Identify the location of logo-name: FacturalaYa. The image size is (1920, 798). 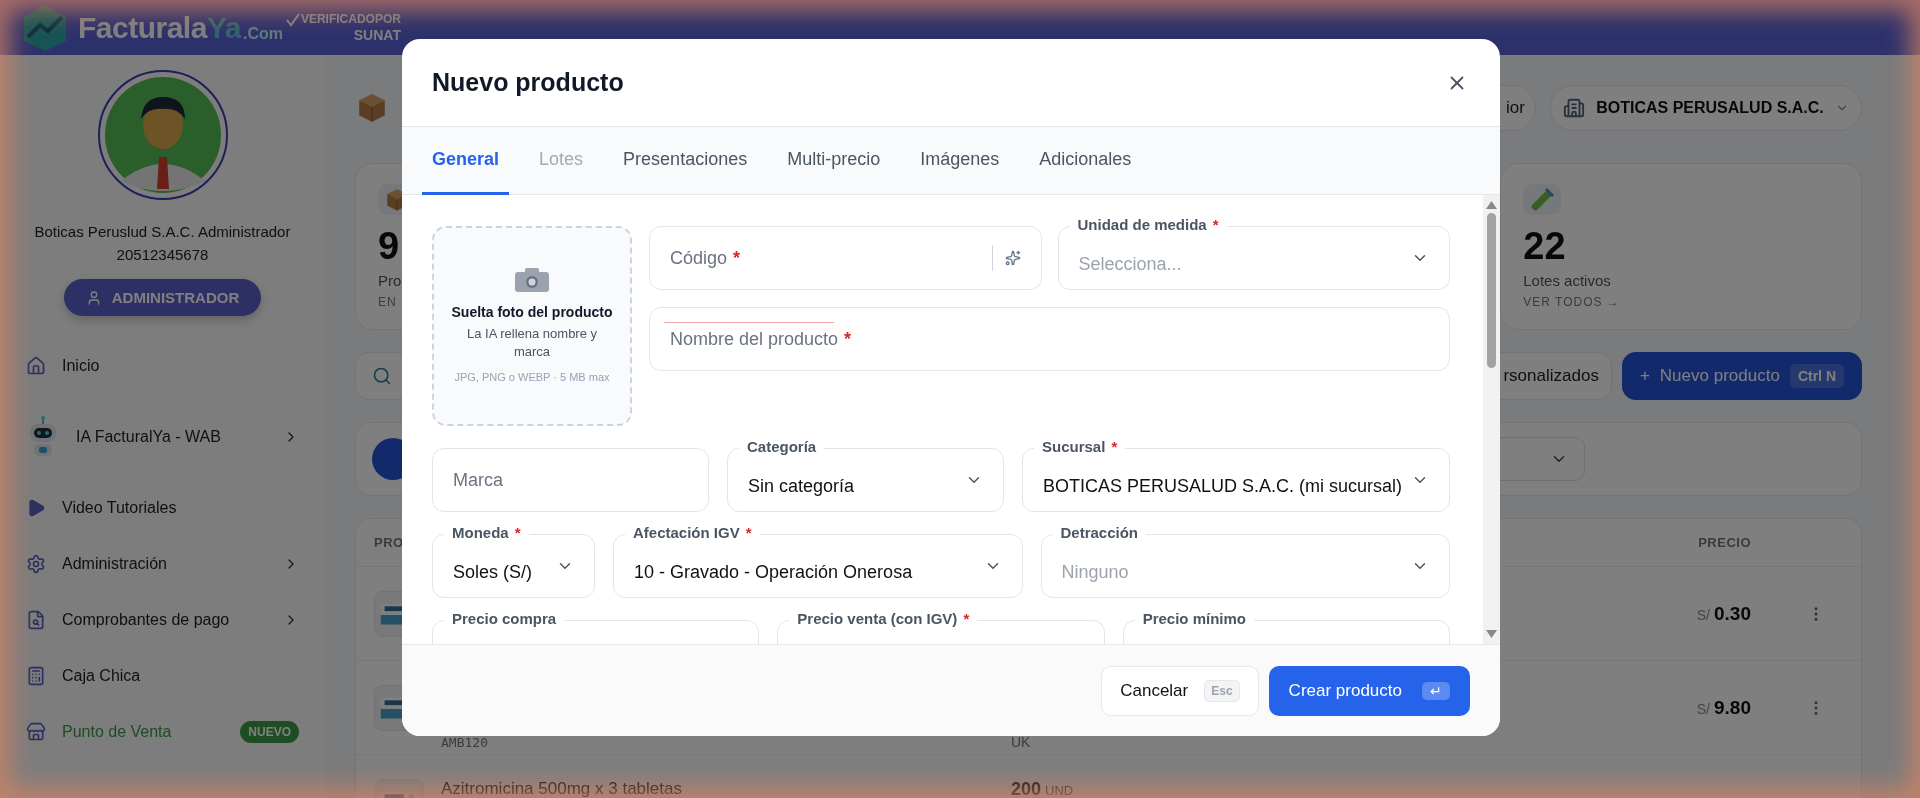
(159, 27).